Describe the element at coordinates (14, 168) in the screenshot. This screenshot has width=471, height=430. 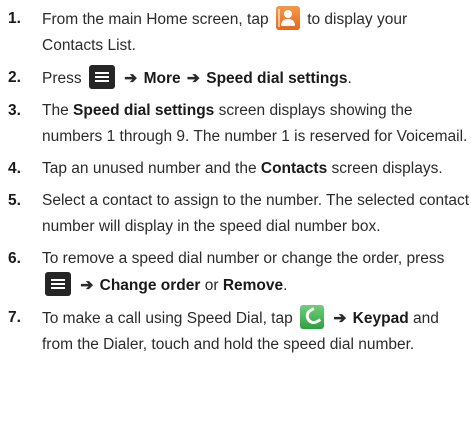
I see `step-number: 4.` at that location.